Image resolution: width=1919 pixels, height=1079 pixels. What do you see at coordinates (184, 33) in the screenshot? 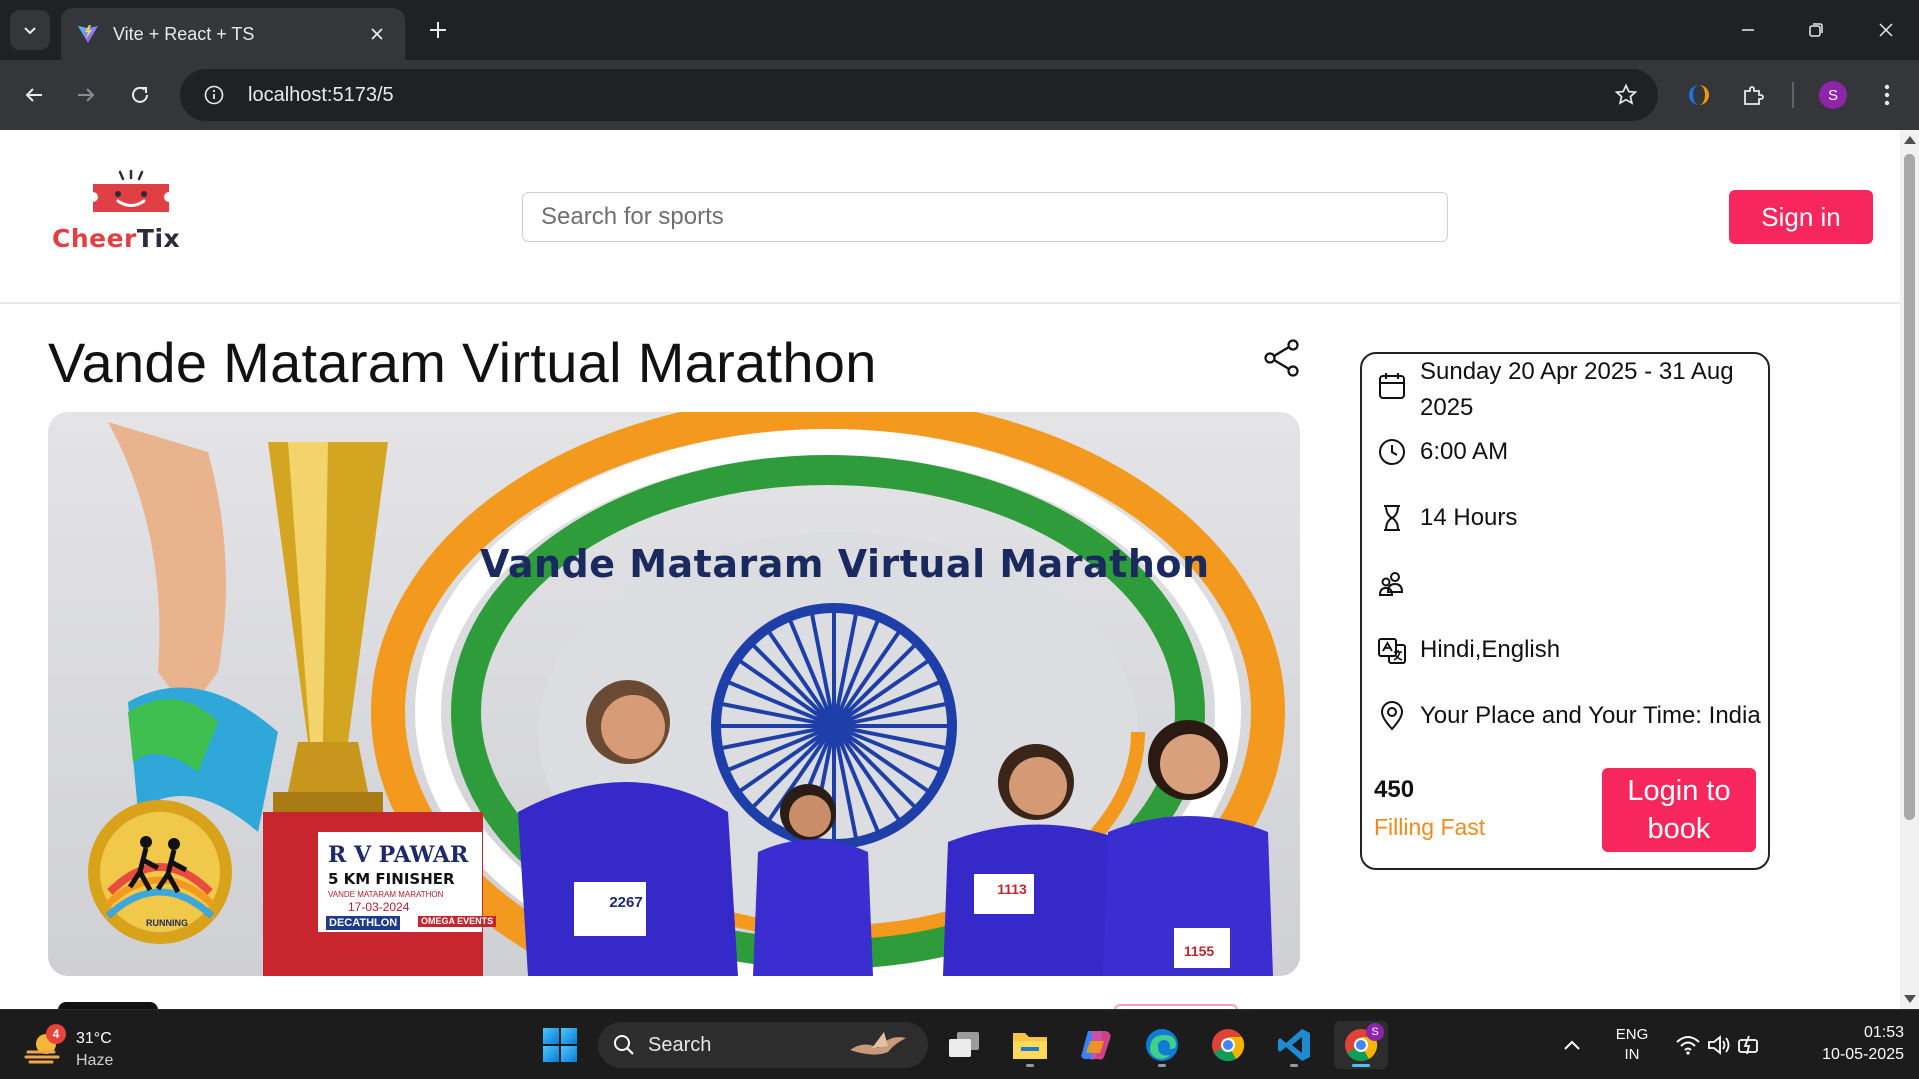
I see `tab-title: Vite + React + TS` at bounding box center [184, 33].